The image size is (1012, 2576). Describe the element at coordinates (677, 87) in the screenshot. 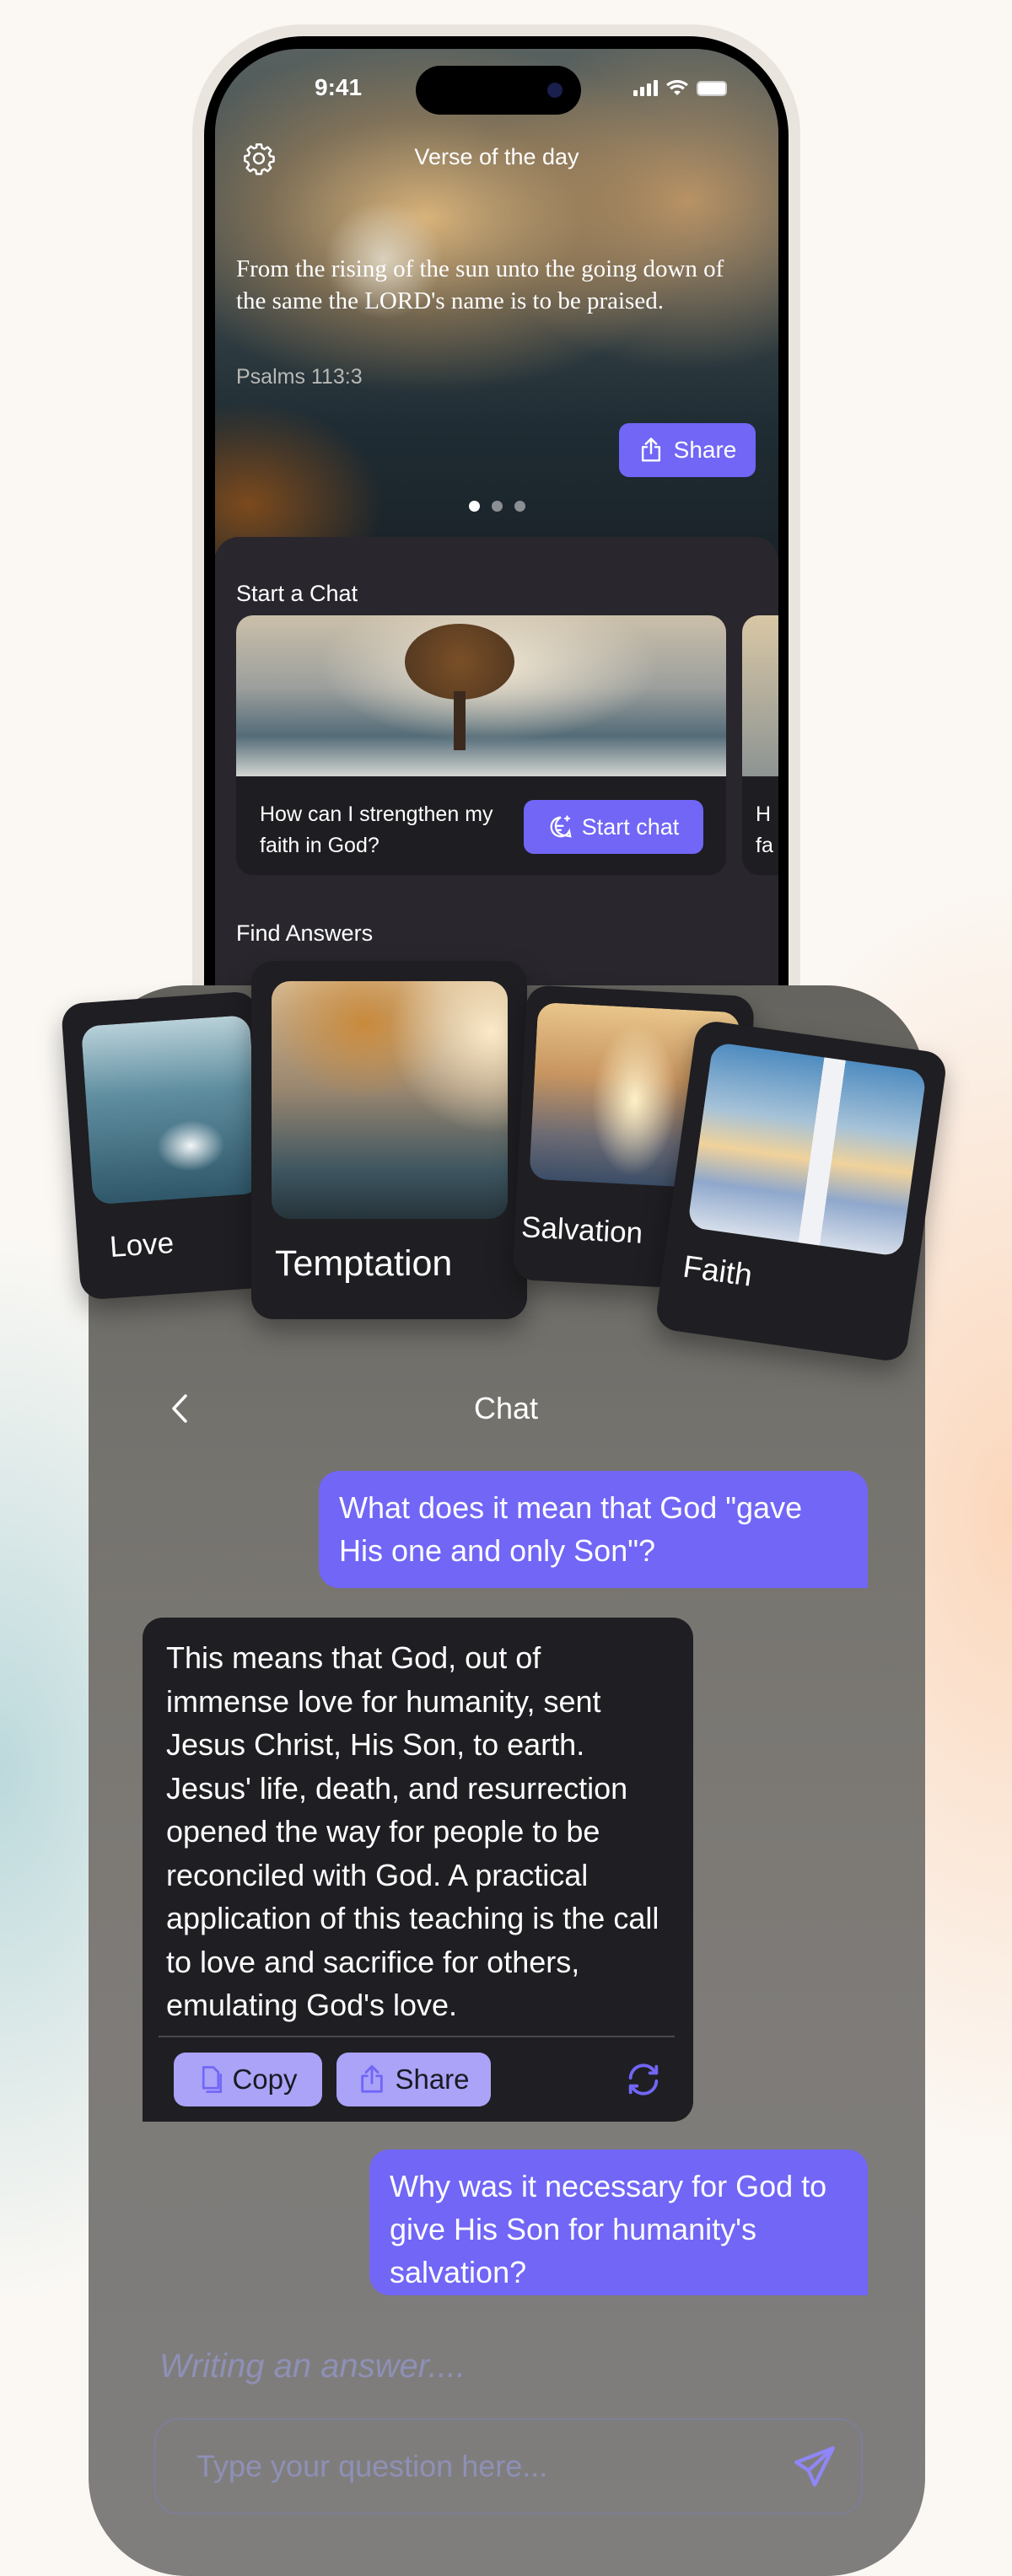

I see `wifi-icon` at that location.